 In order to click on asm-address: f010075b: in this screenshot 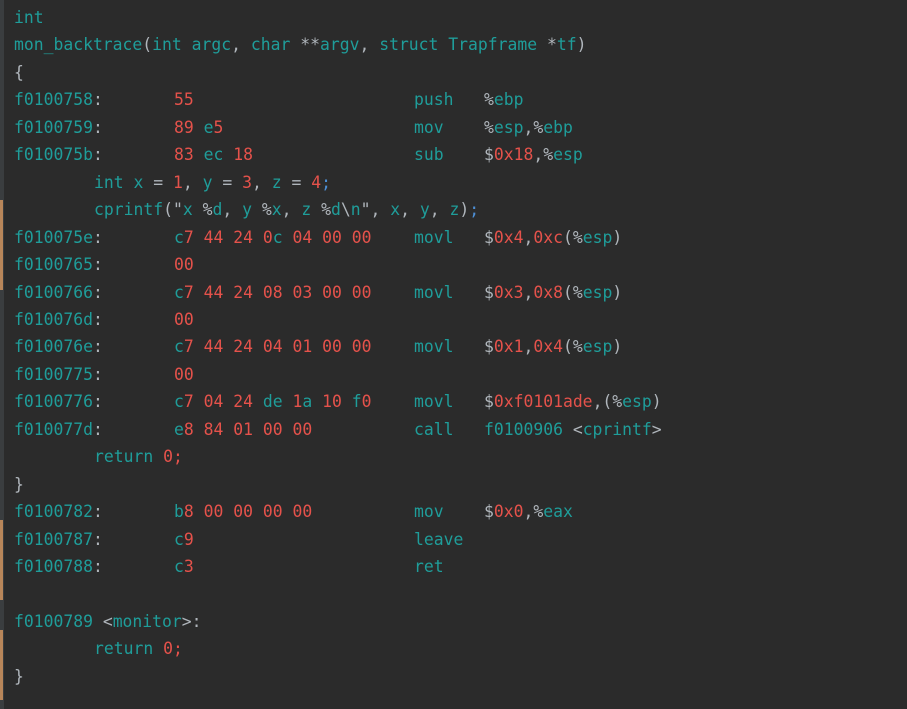, I will do `click(58, 154)`.